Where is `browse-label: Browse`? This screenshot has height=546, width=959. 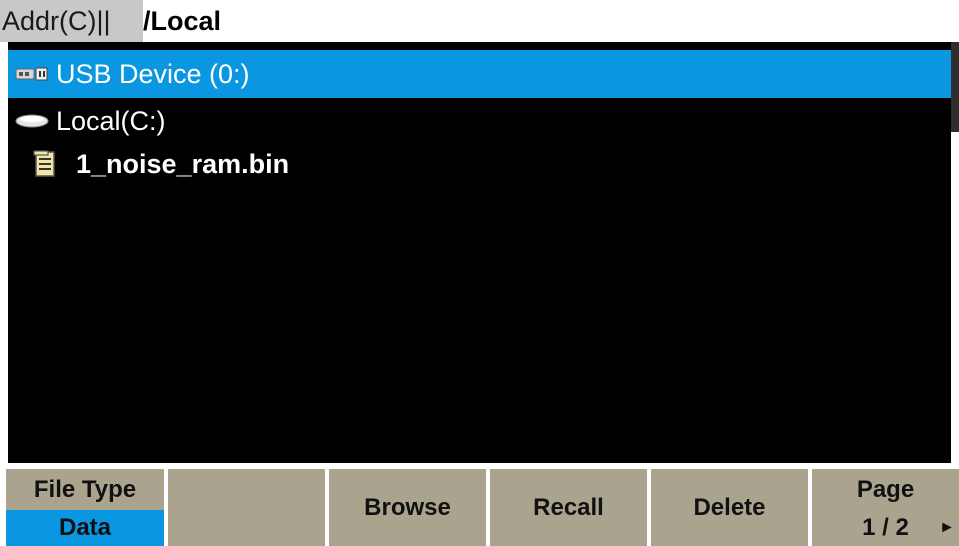
browse-label: Browse is located at coordinates (407, 507).